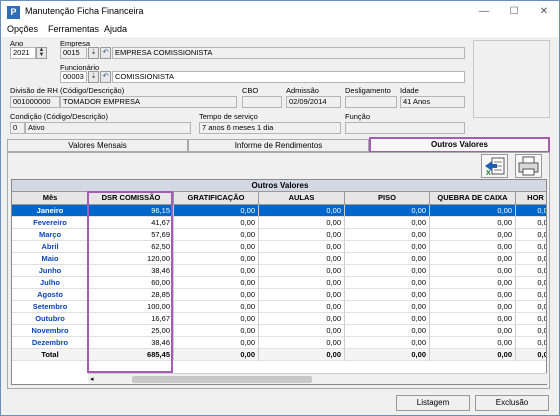  What do you see at coordinates (387, 198) in the screenshot?
I see `column-header-piso: PISO` at bounding box center [387, 198].